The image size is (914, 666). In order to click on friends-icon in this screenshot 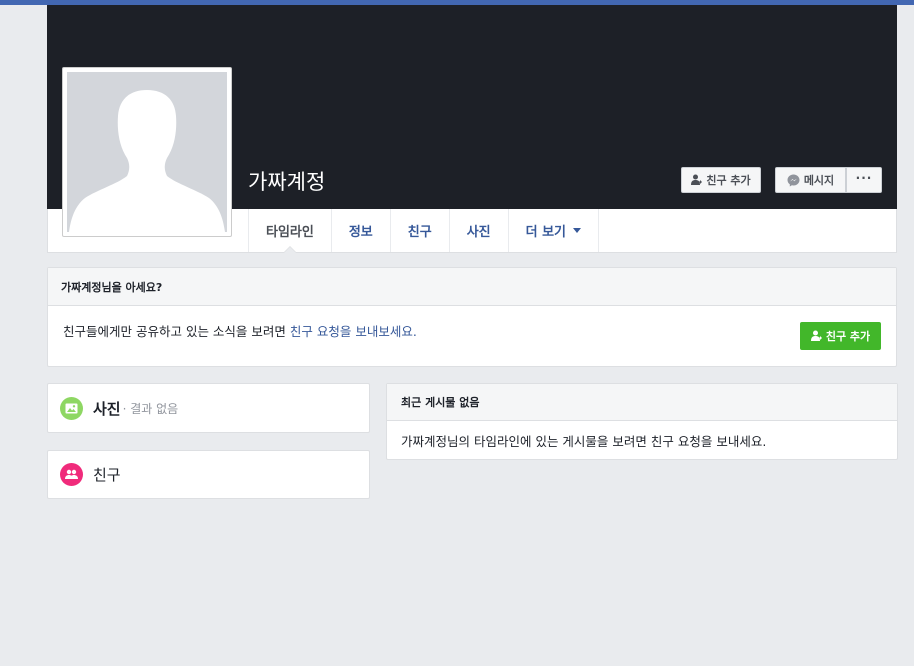, I will do `click(71, 474)`.